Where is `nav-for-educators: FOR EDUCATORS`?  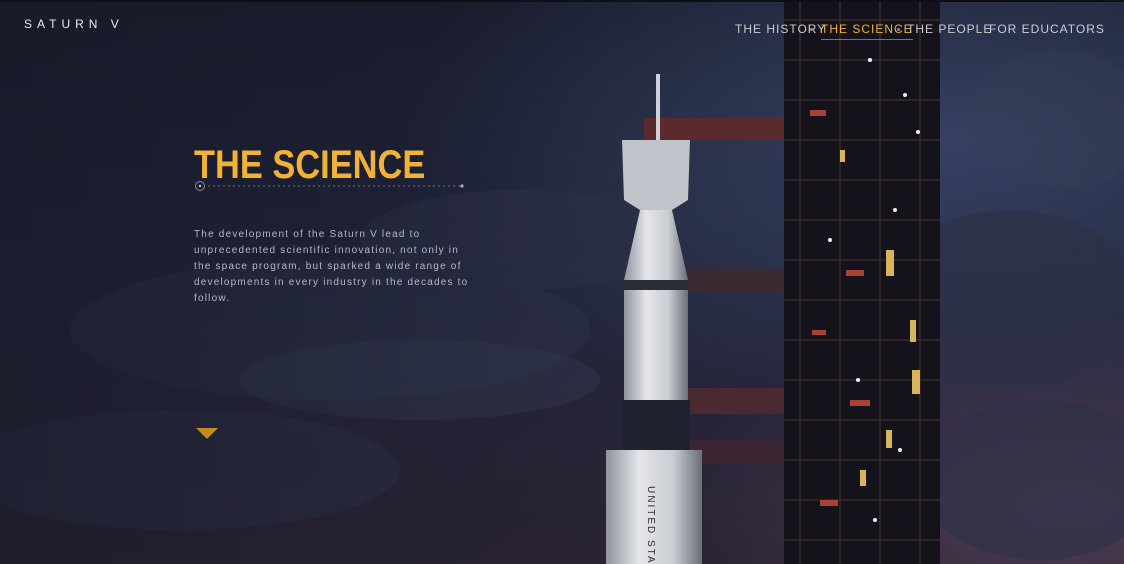
nav-for-educators: FOR EDUCATORS is located at coordinates (1047, 29).